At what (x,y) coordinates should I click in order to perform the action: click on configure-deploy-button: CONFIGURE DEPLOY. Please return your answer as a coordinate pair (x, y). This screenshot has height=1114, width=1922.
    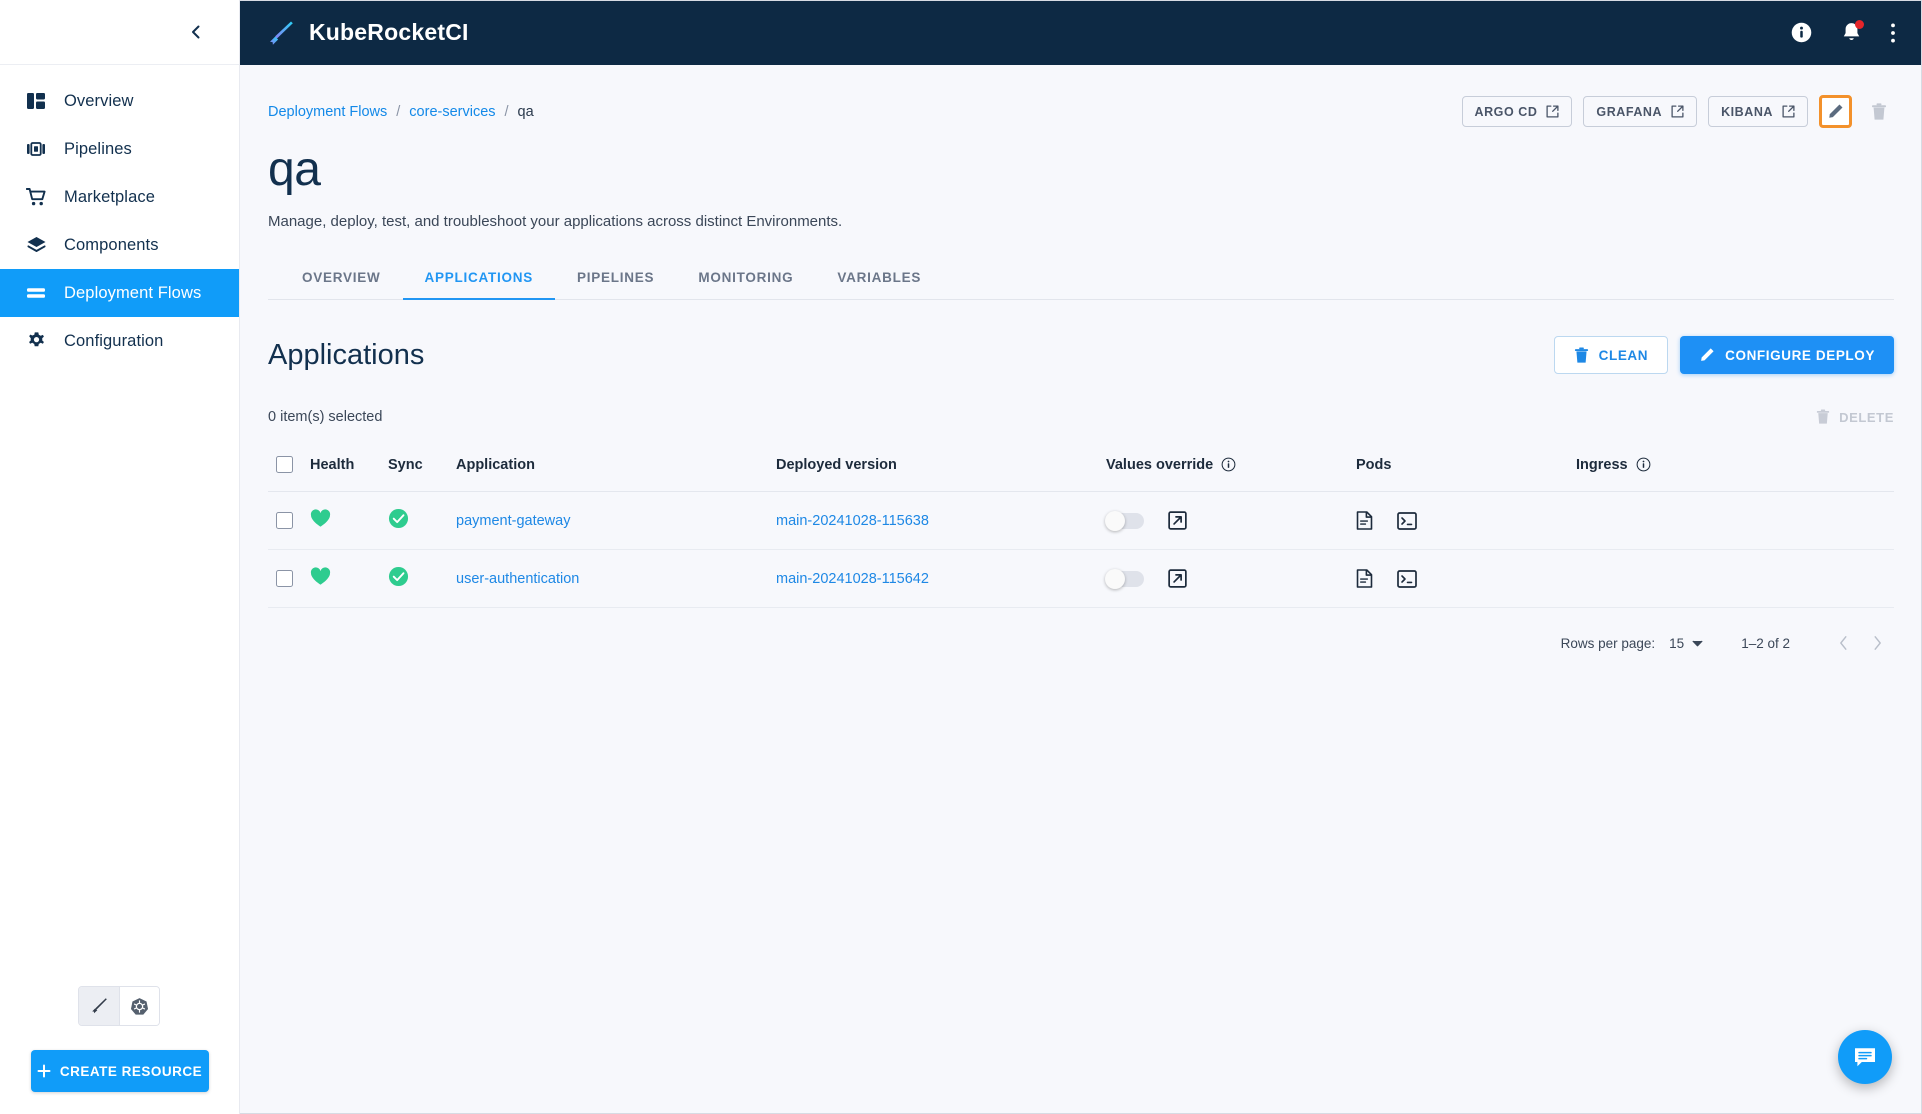
    Looking at the image, I should click on (1787, 355).